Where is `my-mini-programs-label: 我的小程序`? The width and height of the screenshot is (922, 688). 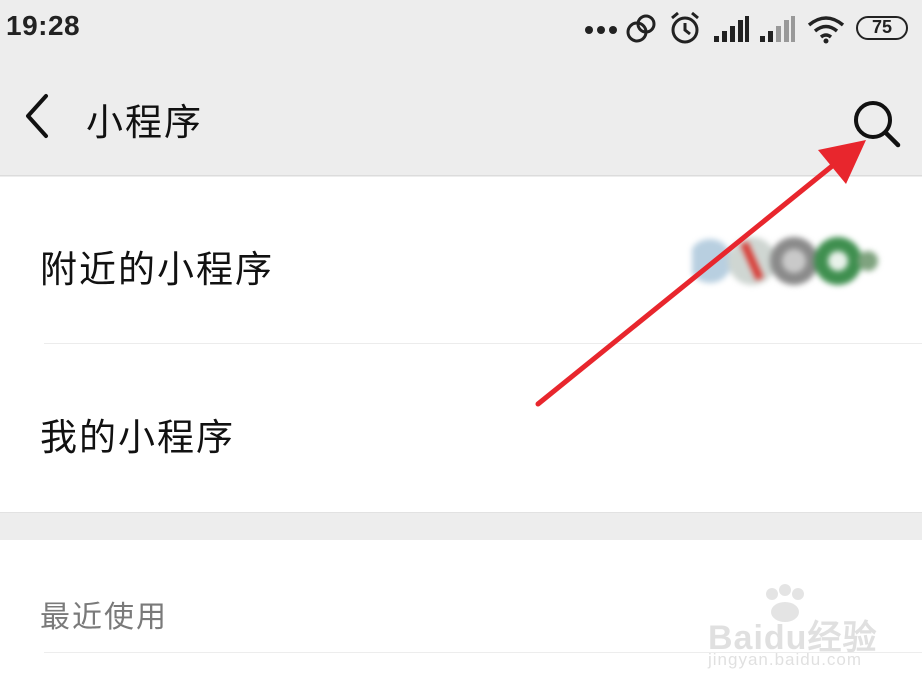 my-mini-programs-label: 我的小程序 is located at coordinates (137, 437).